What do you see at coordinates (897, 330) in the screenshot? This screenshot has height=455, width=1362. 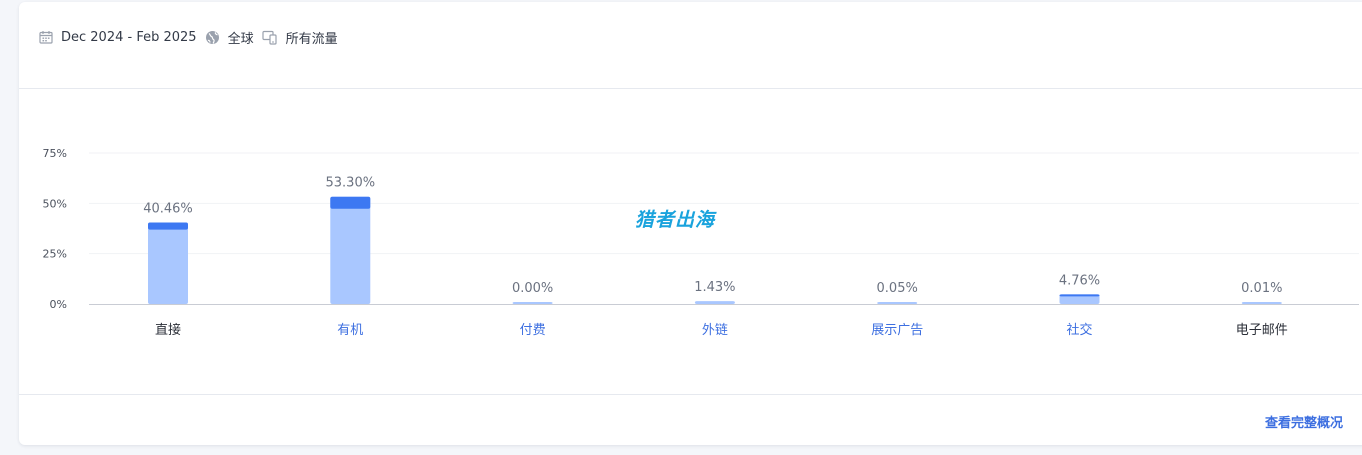 I see `category-label: 展示广告` at bounding box center [897, 330].